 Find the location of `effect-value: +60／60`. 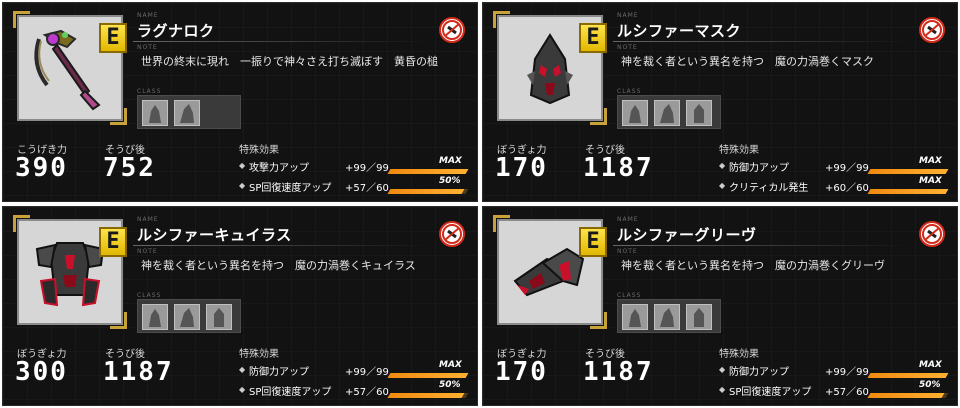

effect-value: +60／60 is located at coordinates (847, 188).